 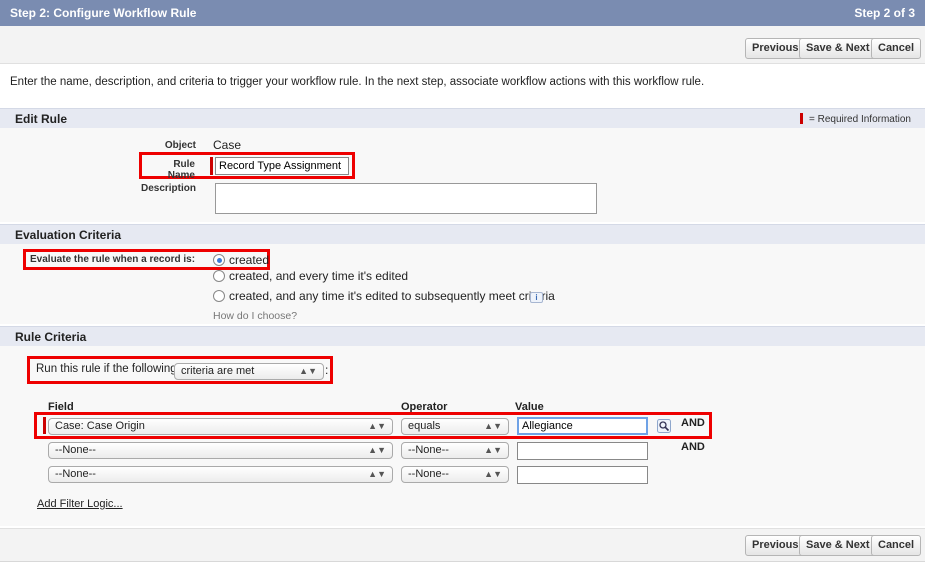 What do you see at coordinates (462, 45) in the screenshot?
I see `top-button-bar: Previous Save & Next Cancel` at bounding box center [462, 45].